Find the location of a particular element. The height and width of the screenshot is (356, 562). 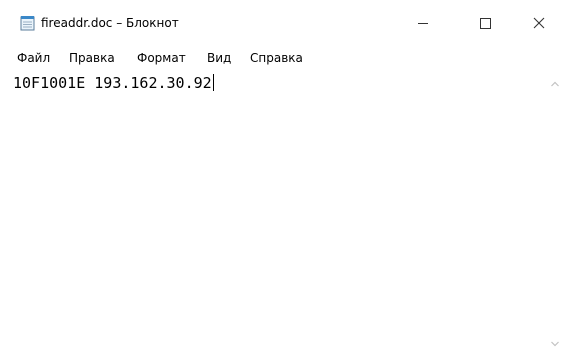

maximize-button is located at coordinates (485, 23).